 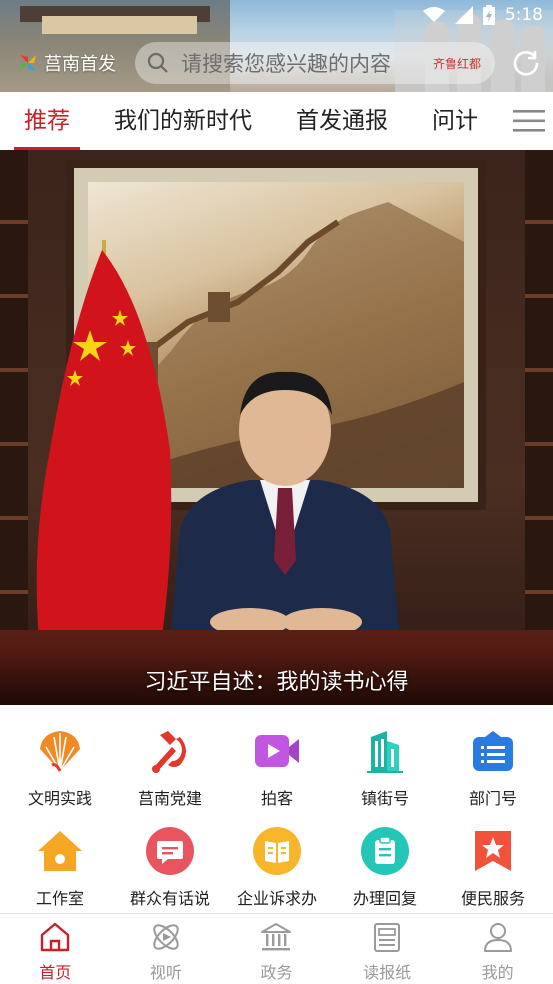 I want to click on service-civilization-practice: 文明实践, so click(x=60, y=756).